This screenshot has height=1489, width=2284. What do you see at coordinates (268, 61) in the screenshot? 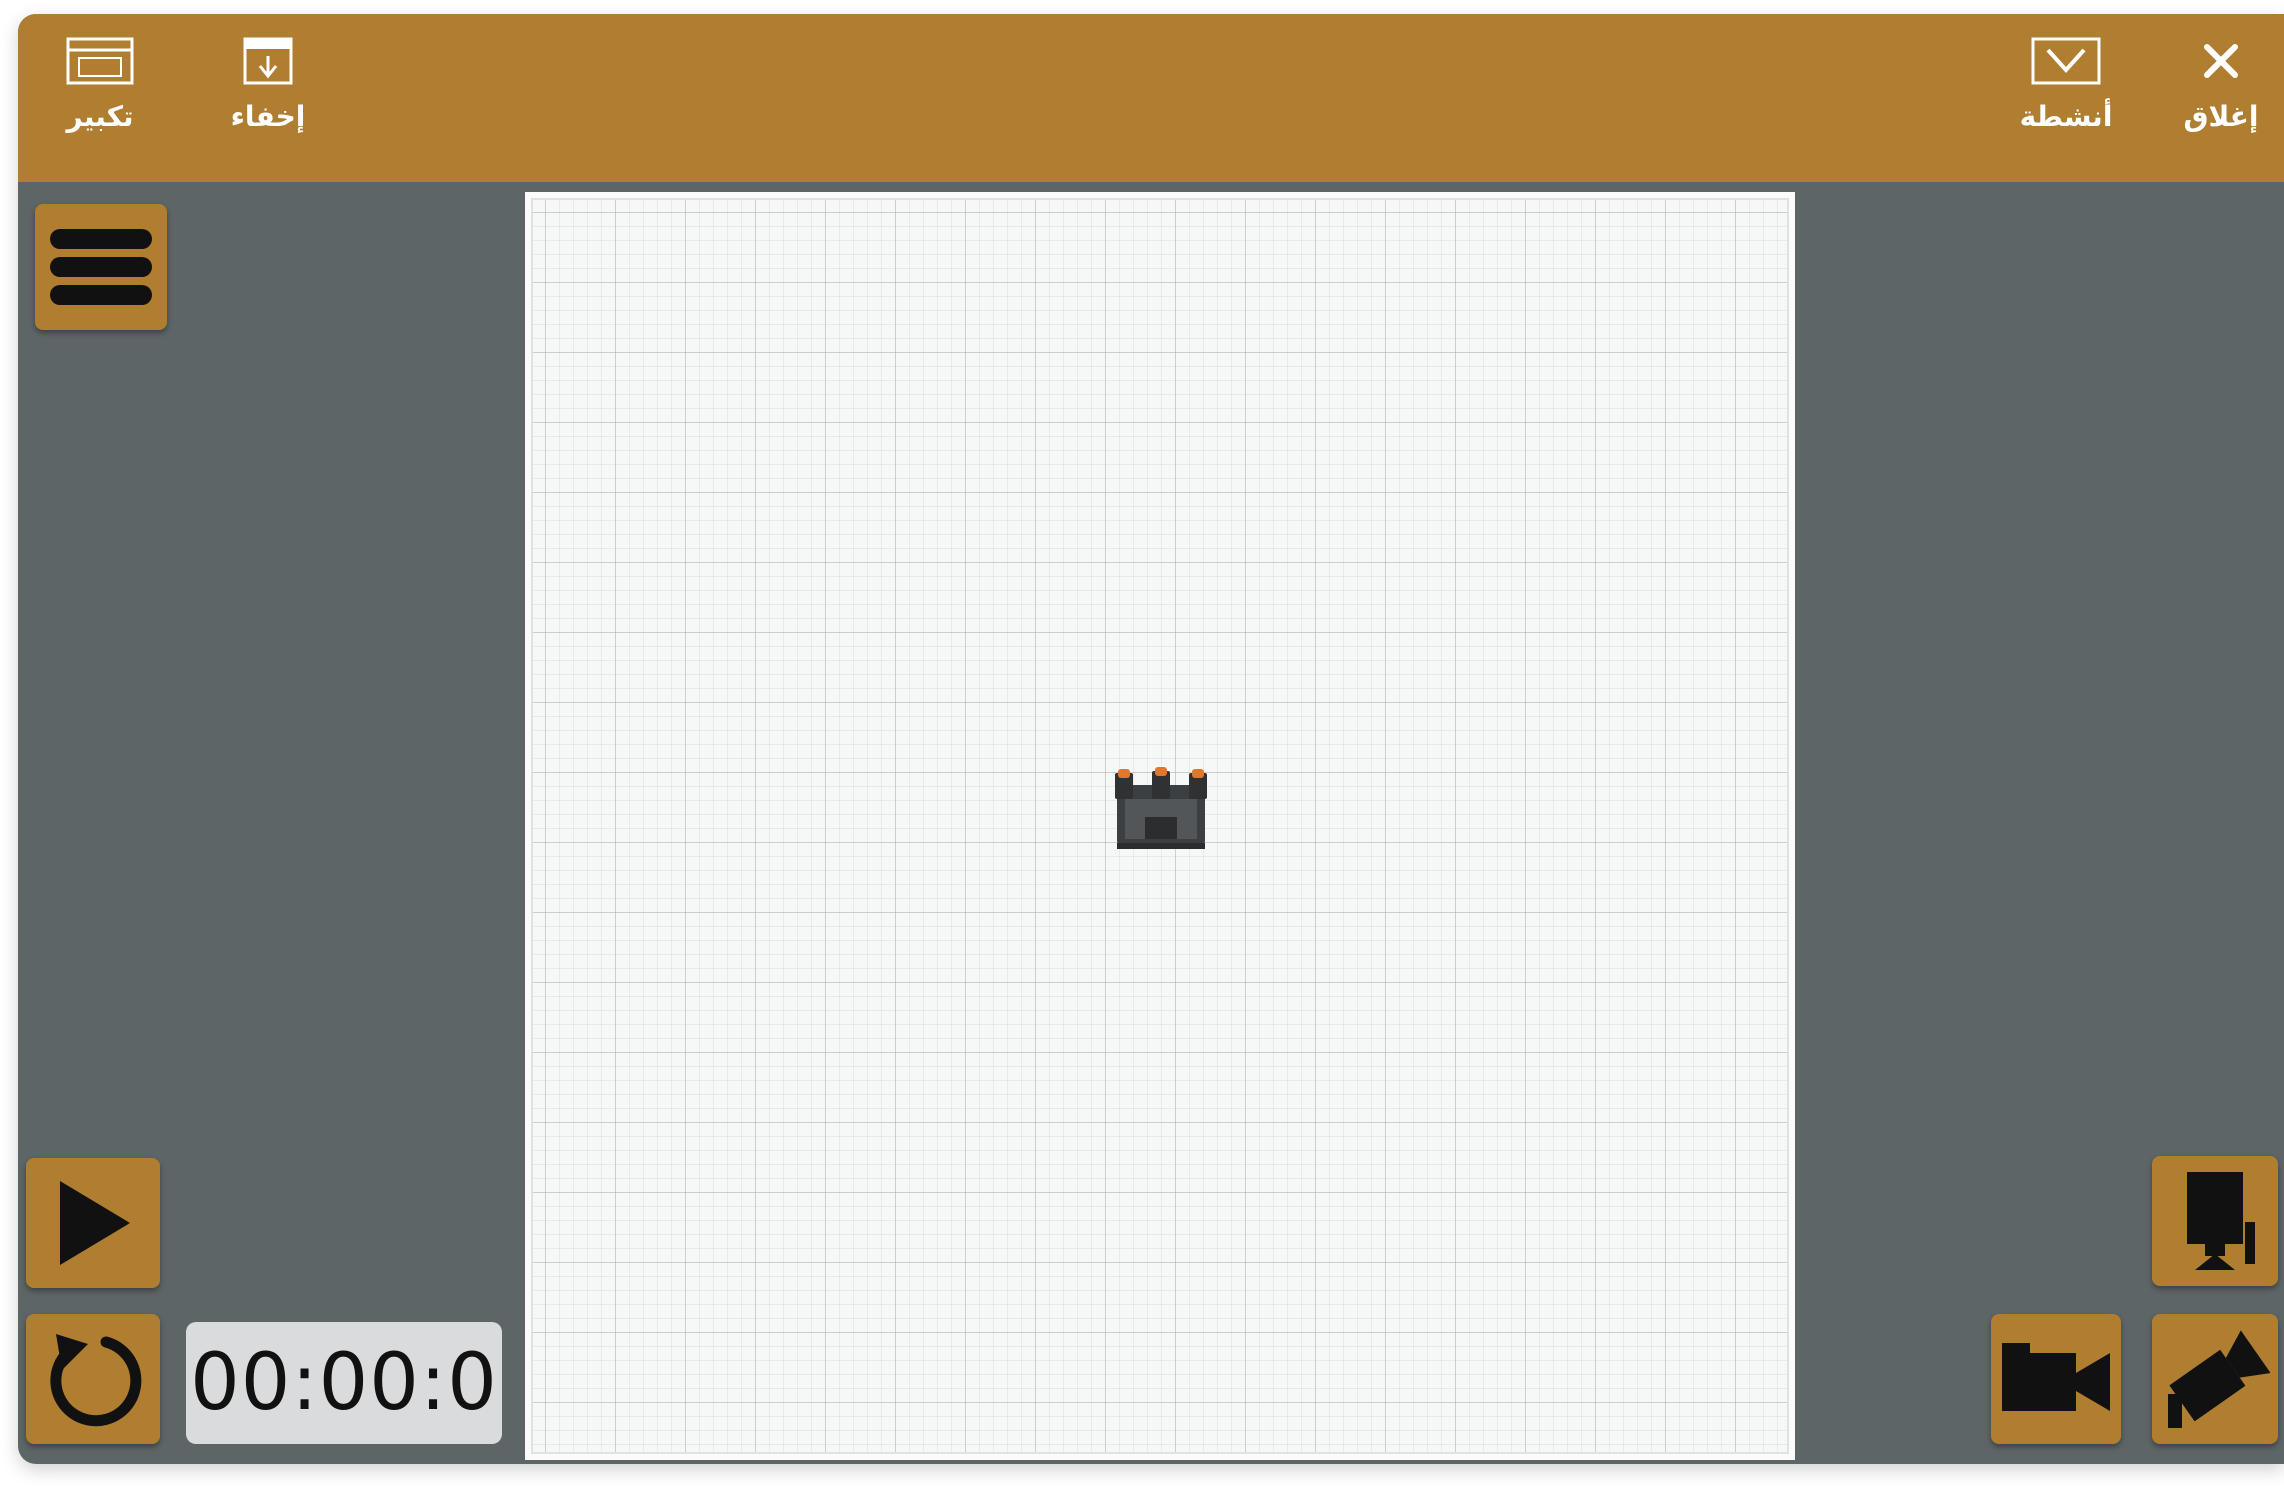
I see `hide-window-icon` at bounding box center [268, 61].